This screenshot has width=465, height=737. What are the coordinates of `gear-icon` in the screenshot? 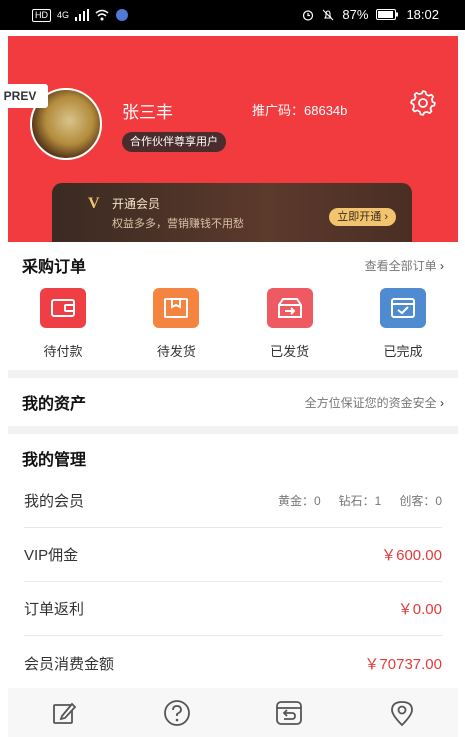 It's located at (423, 103).